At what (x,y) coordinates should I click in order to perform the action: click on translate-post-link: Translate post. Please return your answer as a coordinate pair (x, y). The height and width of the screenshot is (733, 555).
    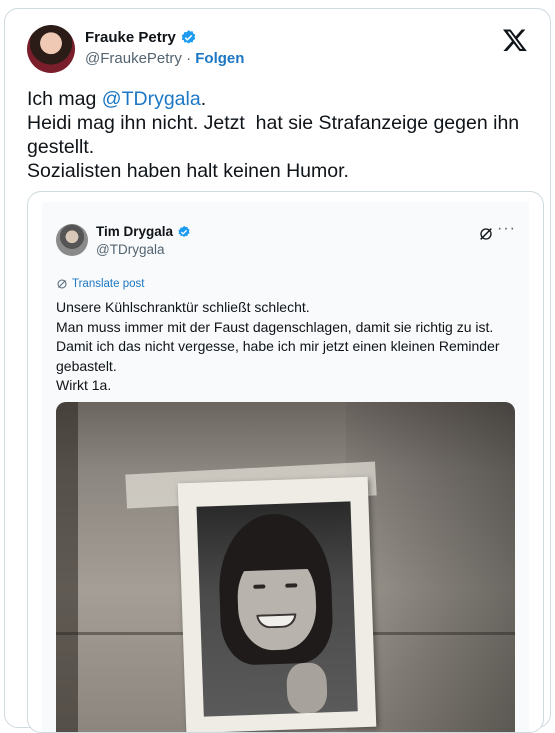
    Looking at the image, I should click on (100, 284).